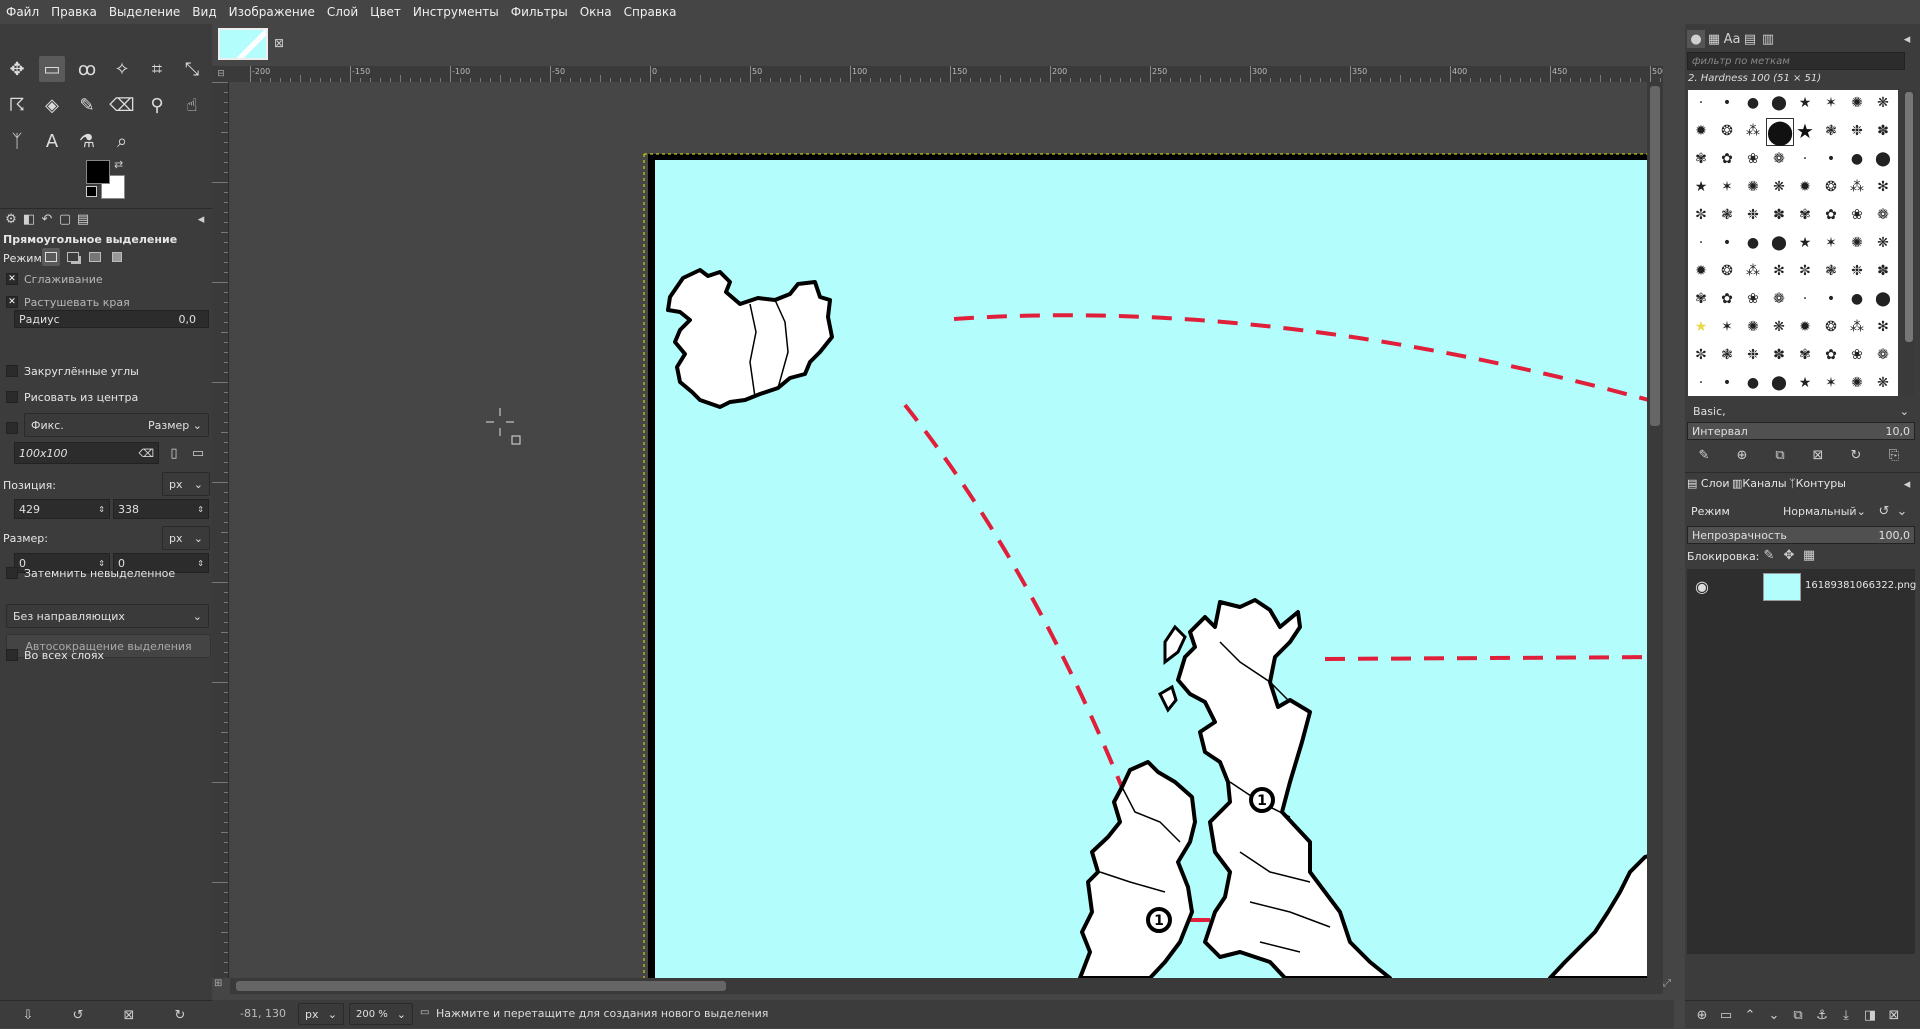 Image resolution: width=1920 pixels, height=1029 pixels. I want to click on refresh-brushes-icon: ↻, so click(1856, 455).